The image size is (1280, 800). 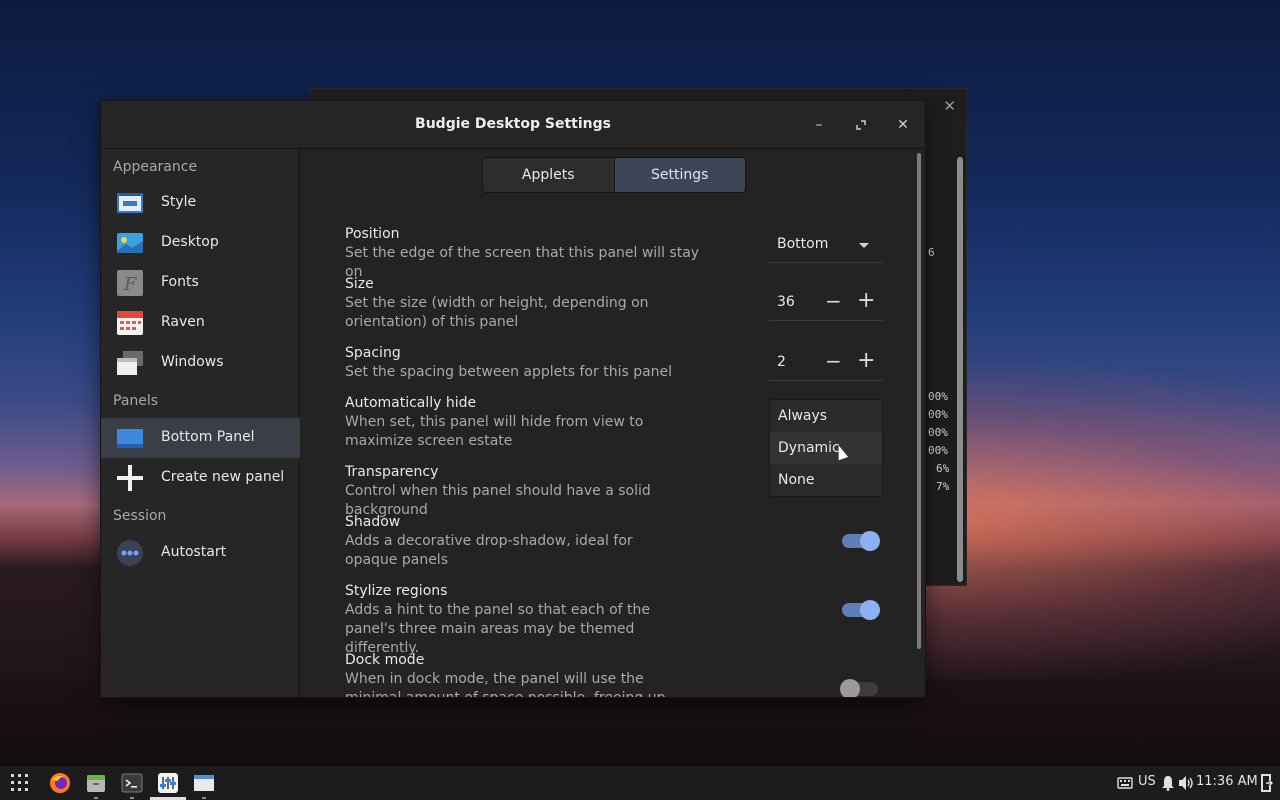 I want to click on clock: 11:36 AM, so click(x=1227, y=781).